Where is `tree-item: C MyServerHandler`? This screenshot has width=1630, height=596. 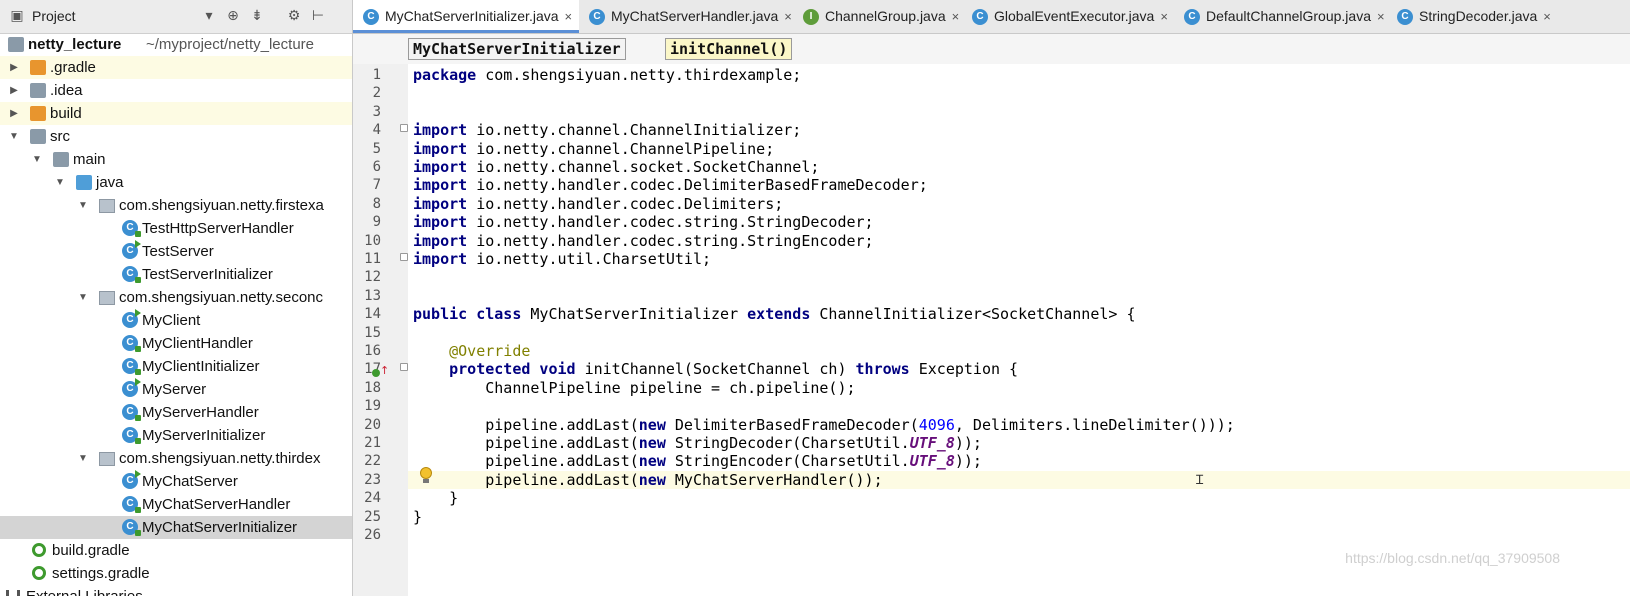 tree-item: C MyServerHandler is located at coordinates (176, 412).